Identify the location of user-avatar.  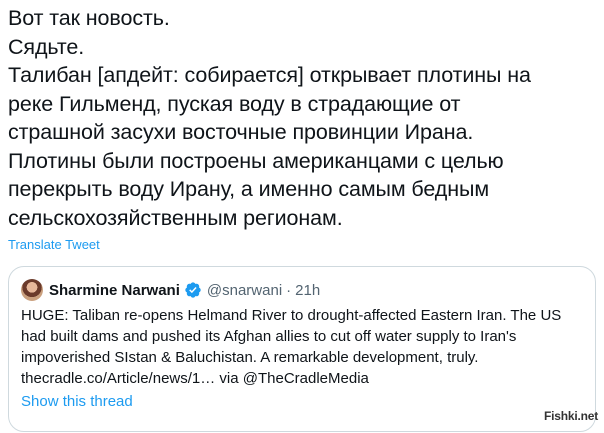
(32, 290).